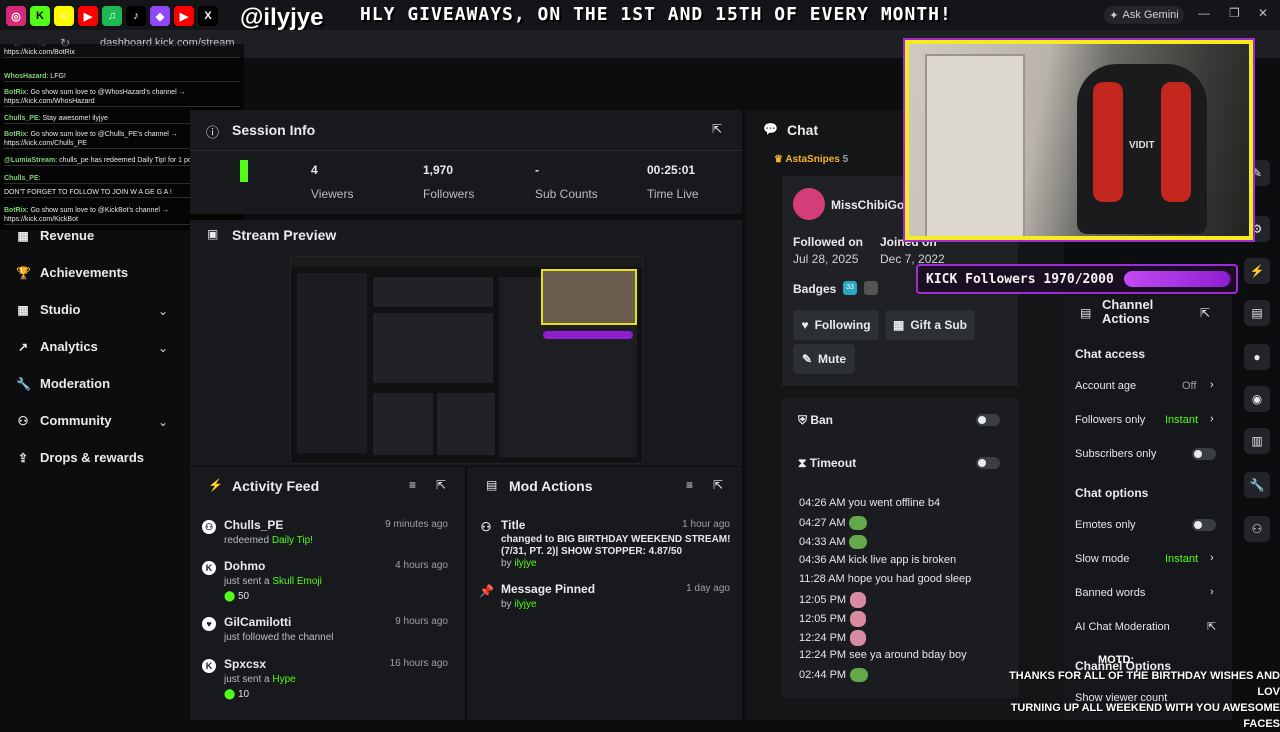 Image resolution: width=1280 pixels, height=732 pixels. I want to click on mute-label: Mute, so click(832, 359).